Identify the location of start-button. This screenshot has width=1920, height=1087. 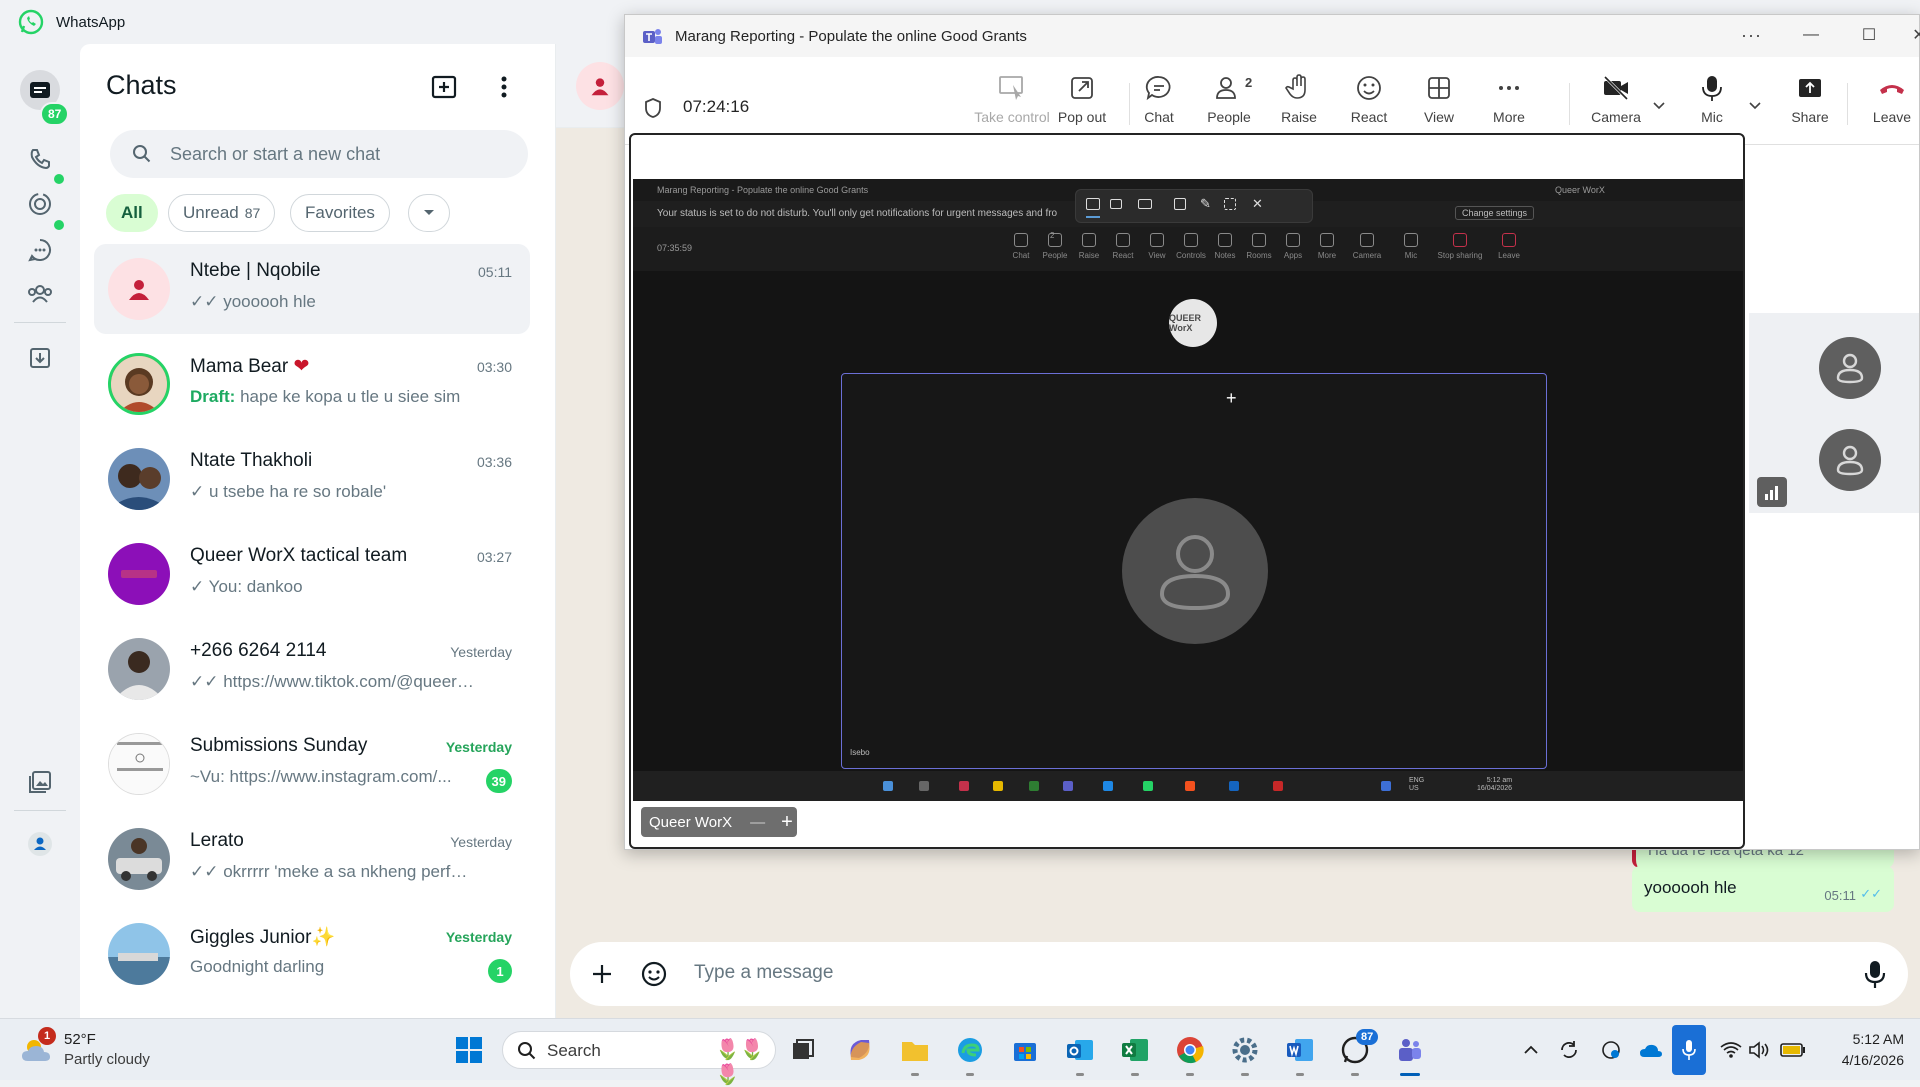
(469, 1050).